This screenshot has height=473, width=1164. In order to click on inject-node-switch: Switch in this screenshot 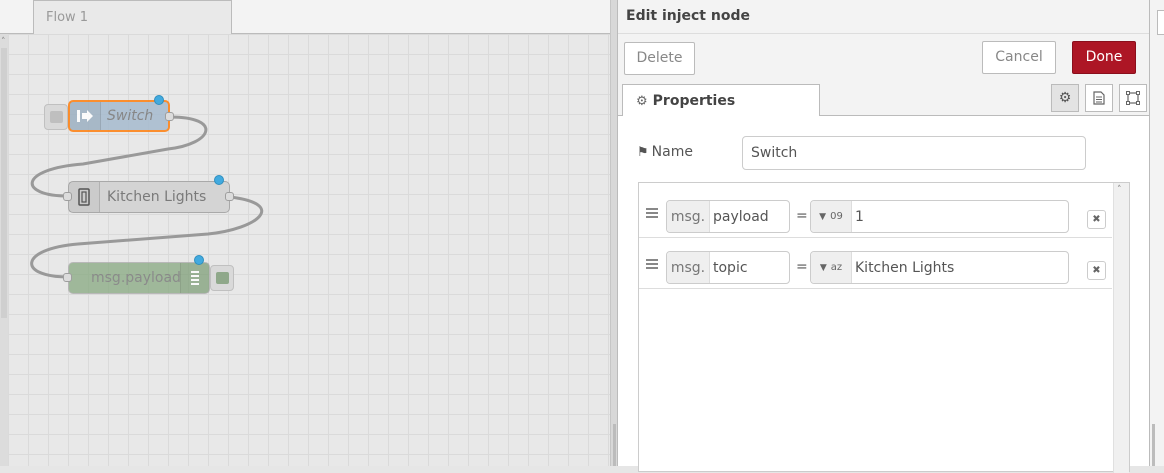, I will do `click(119, 116)`.